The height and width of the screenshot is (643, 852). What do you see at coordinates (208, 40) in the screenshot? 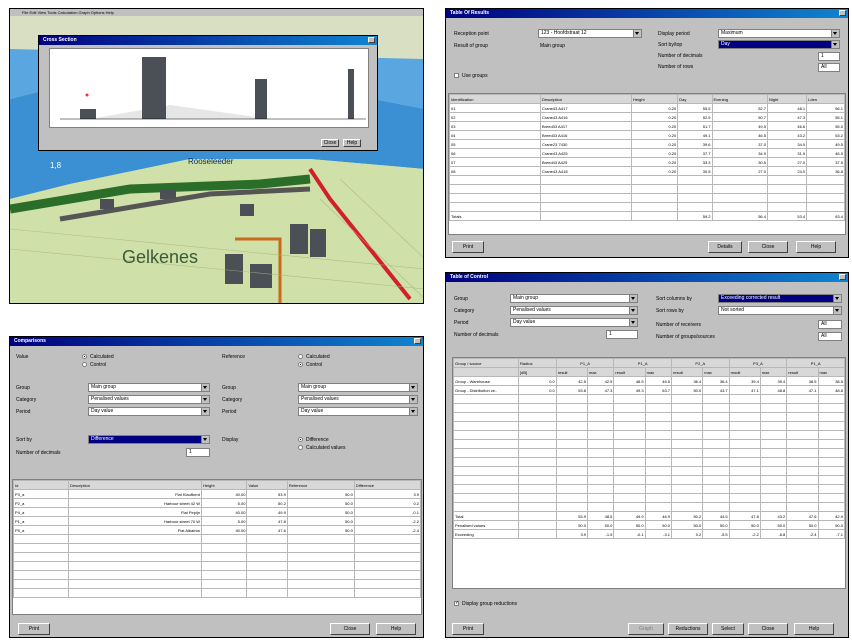
I see `cross-section-titlebar: Cross Section` at bounding box center [208, 40].